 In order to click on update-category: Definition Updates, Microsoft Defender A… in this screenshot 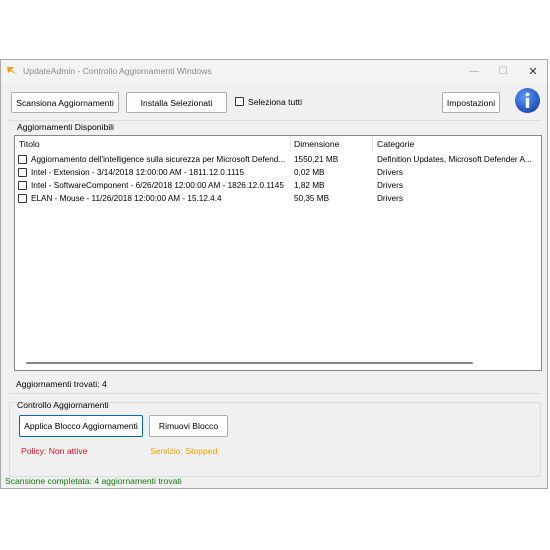, I will do `click(454, 159)`.